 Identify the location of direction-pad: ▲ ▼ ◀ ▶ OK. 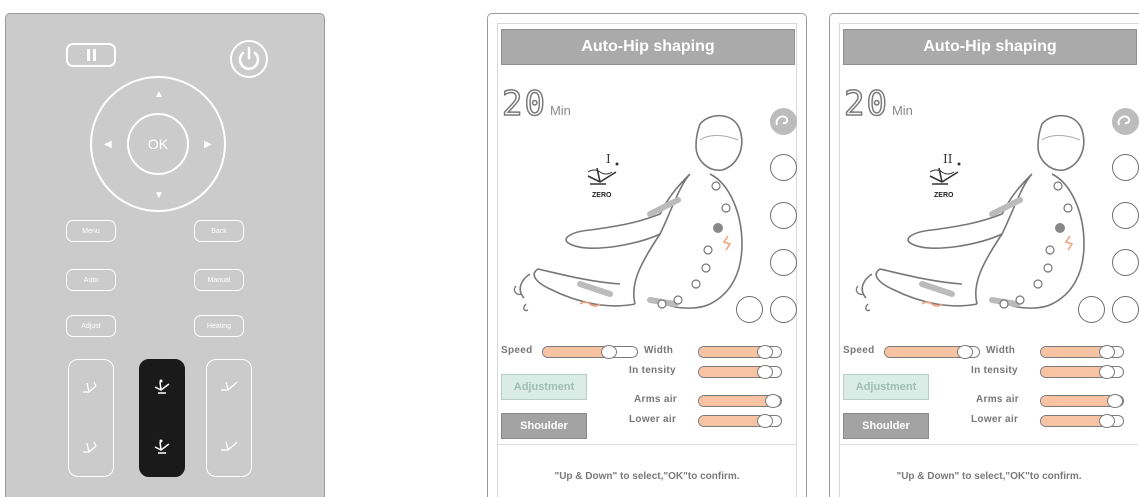
(158, 144).